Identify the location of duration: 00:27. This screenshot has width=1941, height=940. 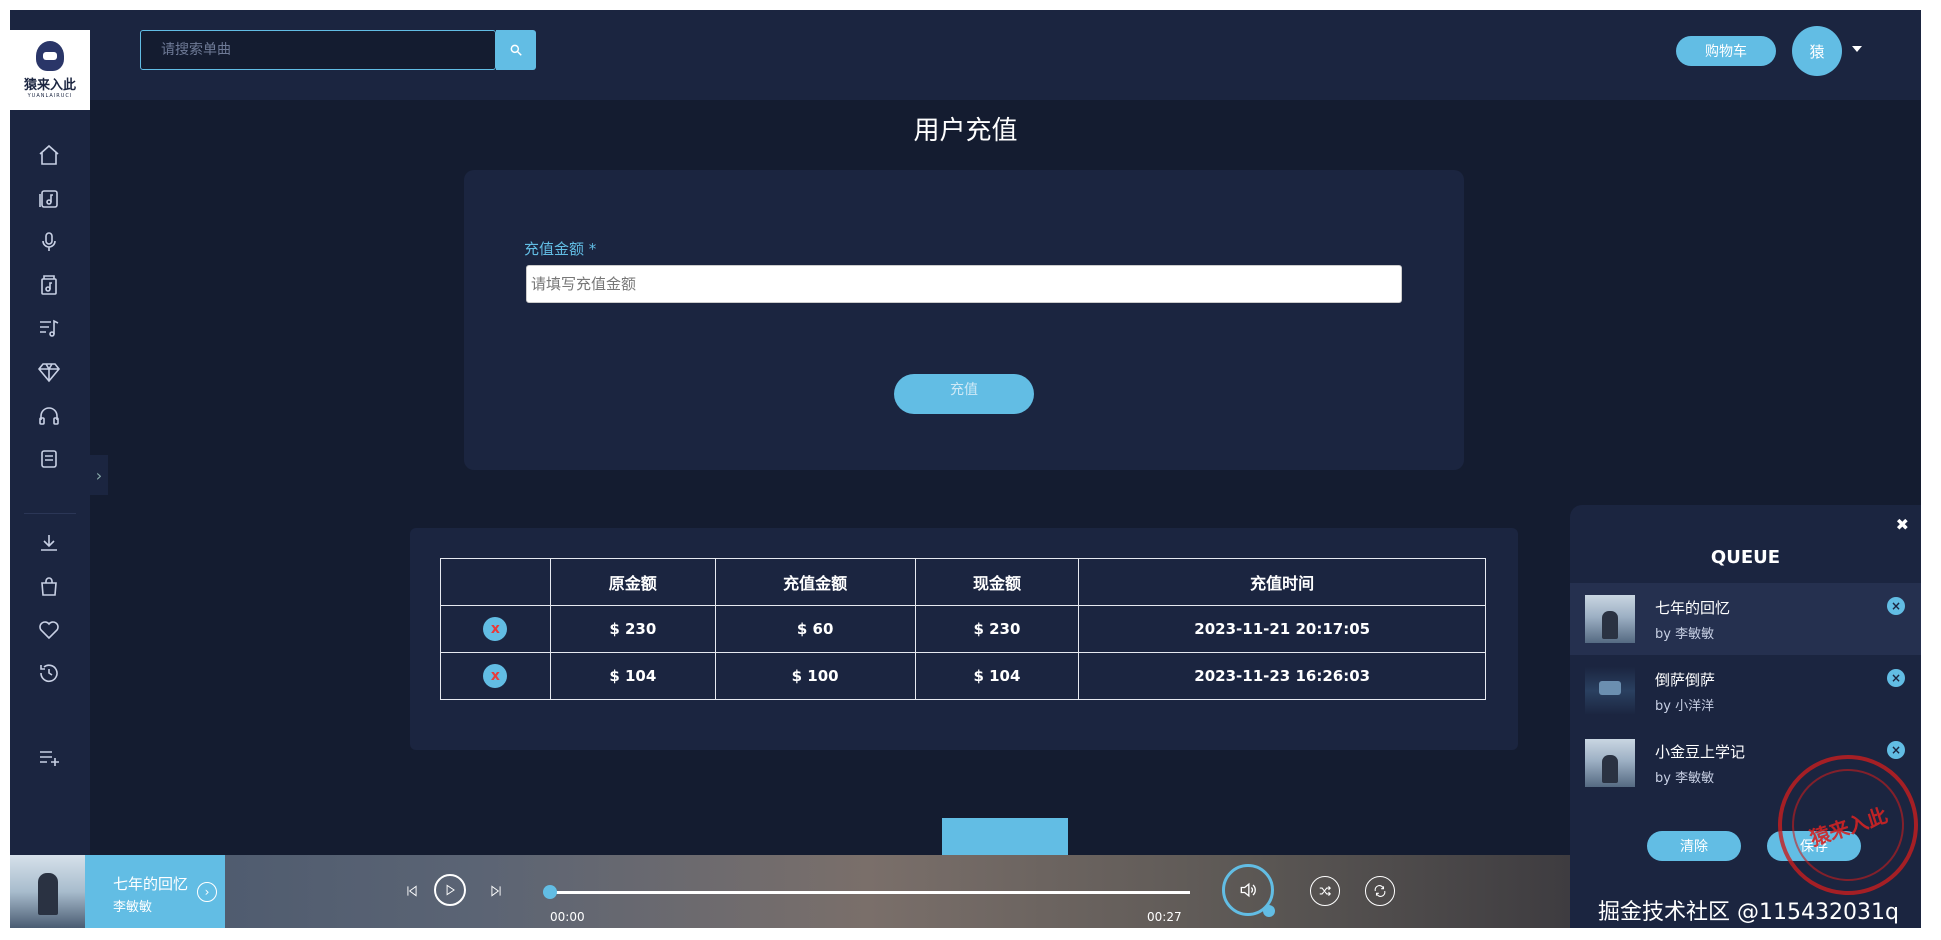
(1164, 917).